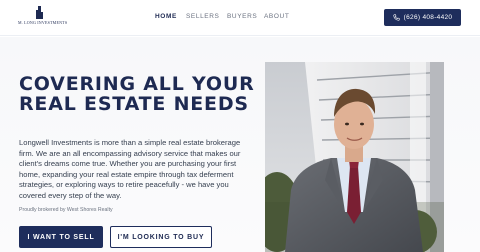 The height and width of the screenshot is (252, 480). Describe the element at coordinates (61, 237) in the screenshot. I see `sell-button: I WANT TO SELL` at that location.